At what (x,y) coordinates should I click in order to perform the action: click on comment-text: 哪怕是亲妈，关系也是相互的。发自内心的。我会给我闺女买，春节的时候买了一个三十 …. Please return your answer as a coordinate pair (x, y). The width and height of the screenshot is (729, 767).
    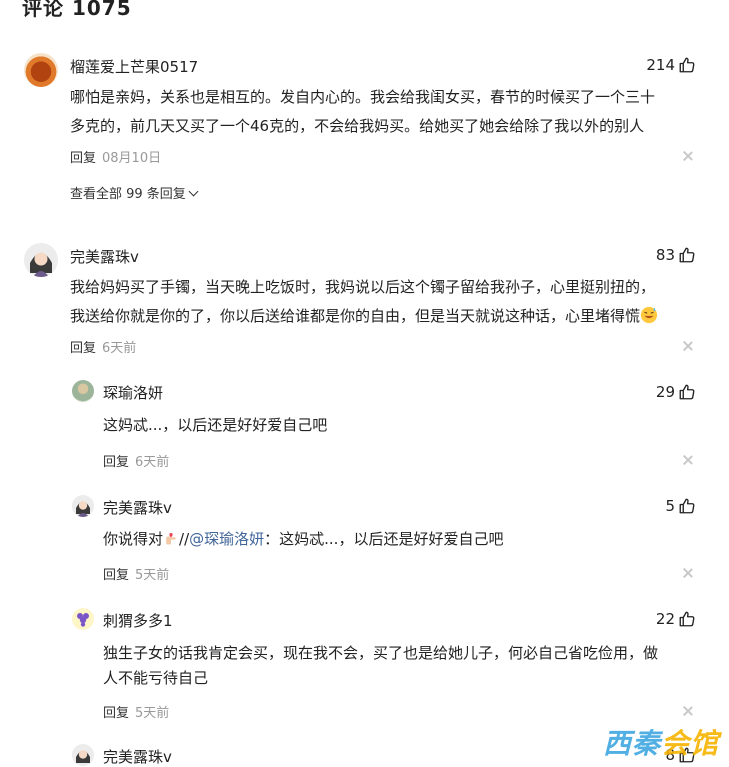
    Looking at the image, I should click on (363, 111).